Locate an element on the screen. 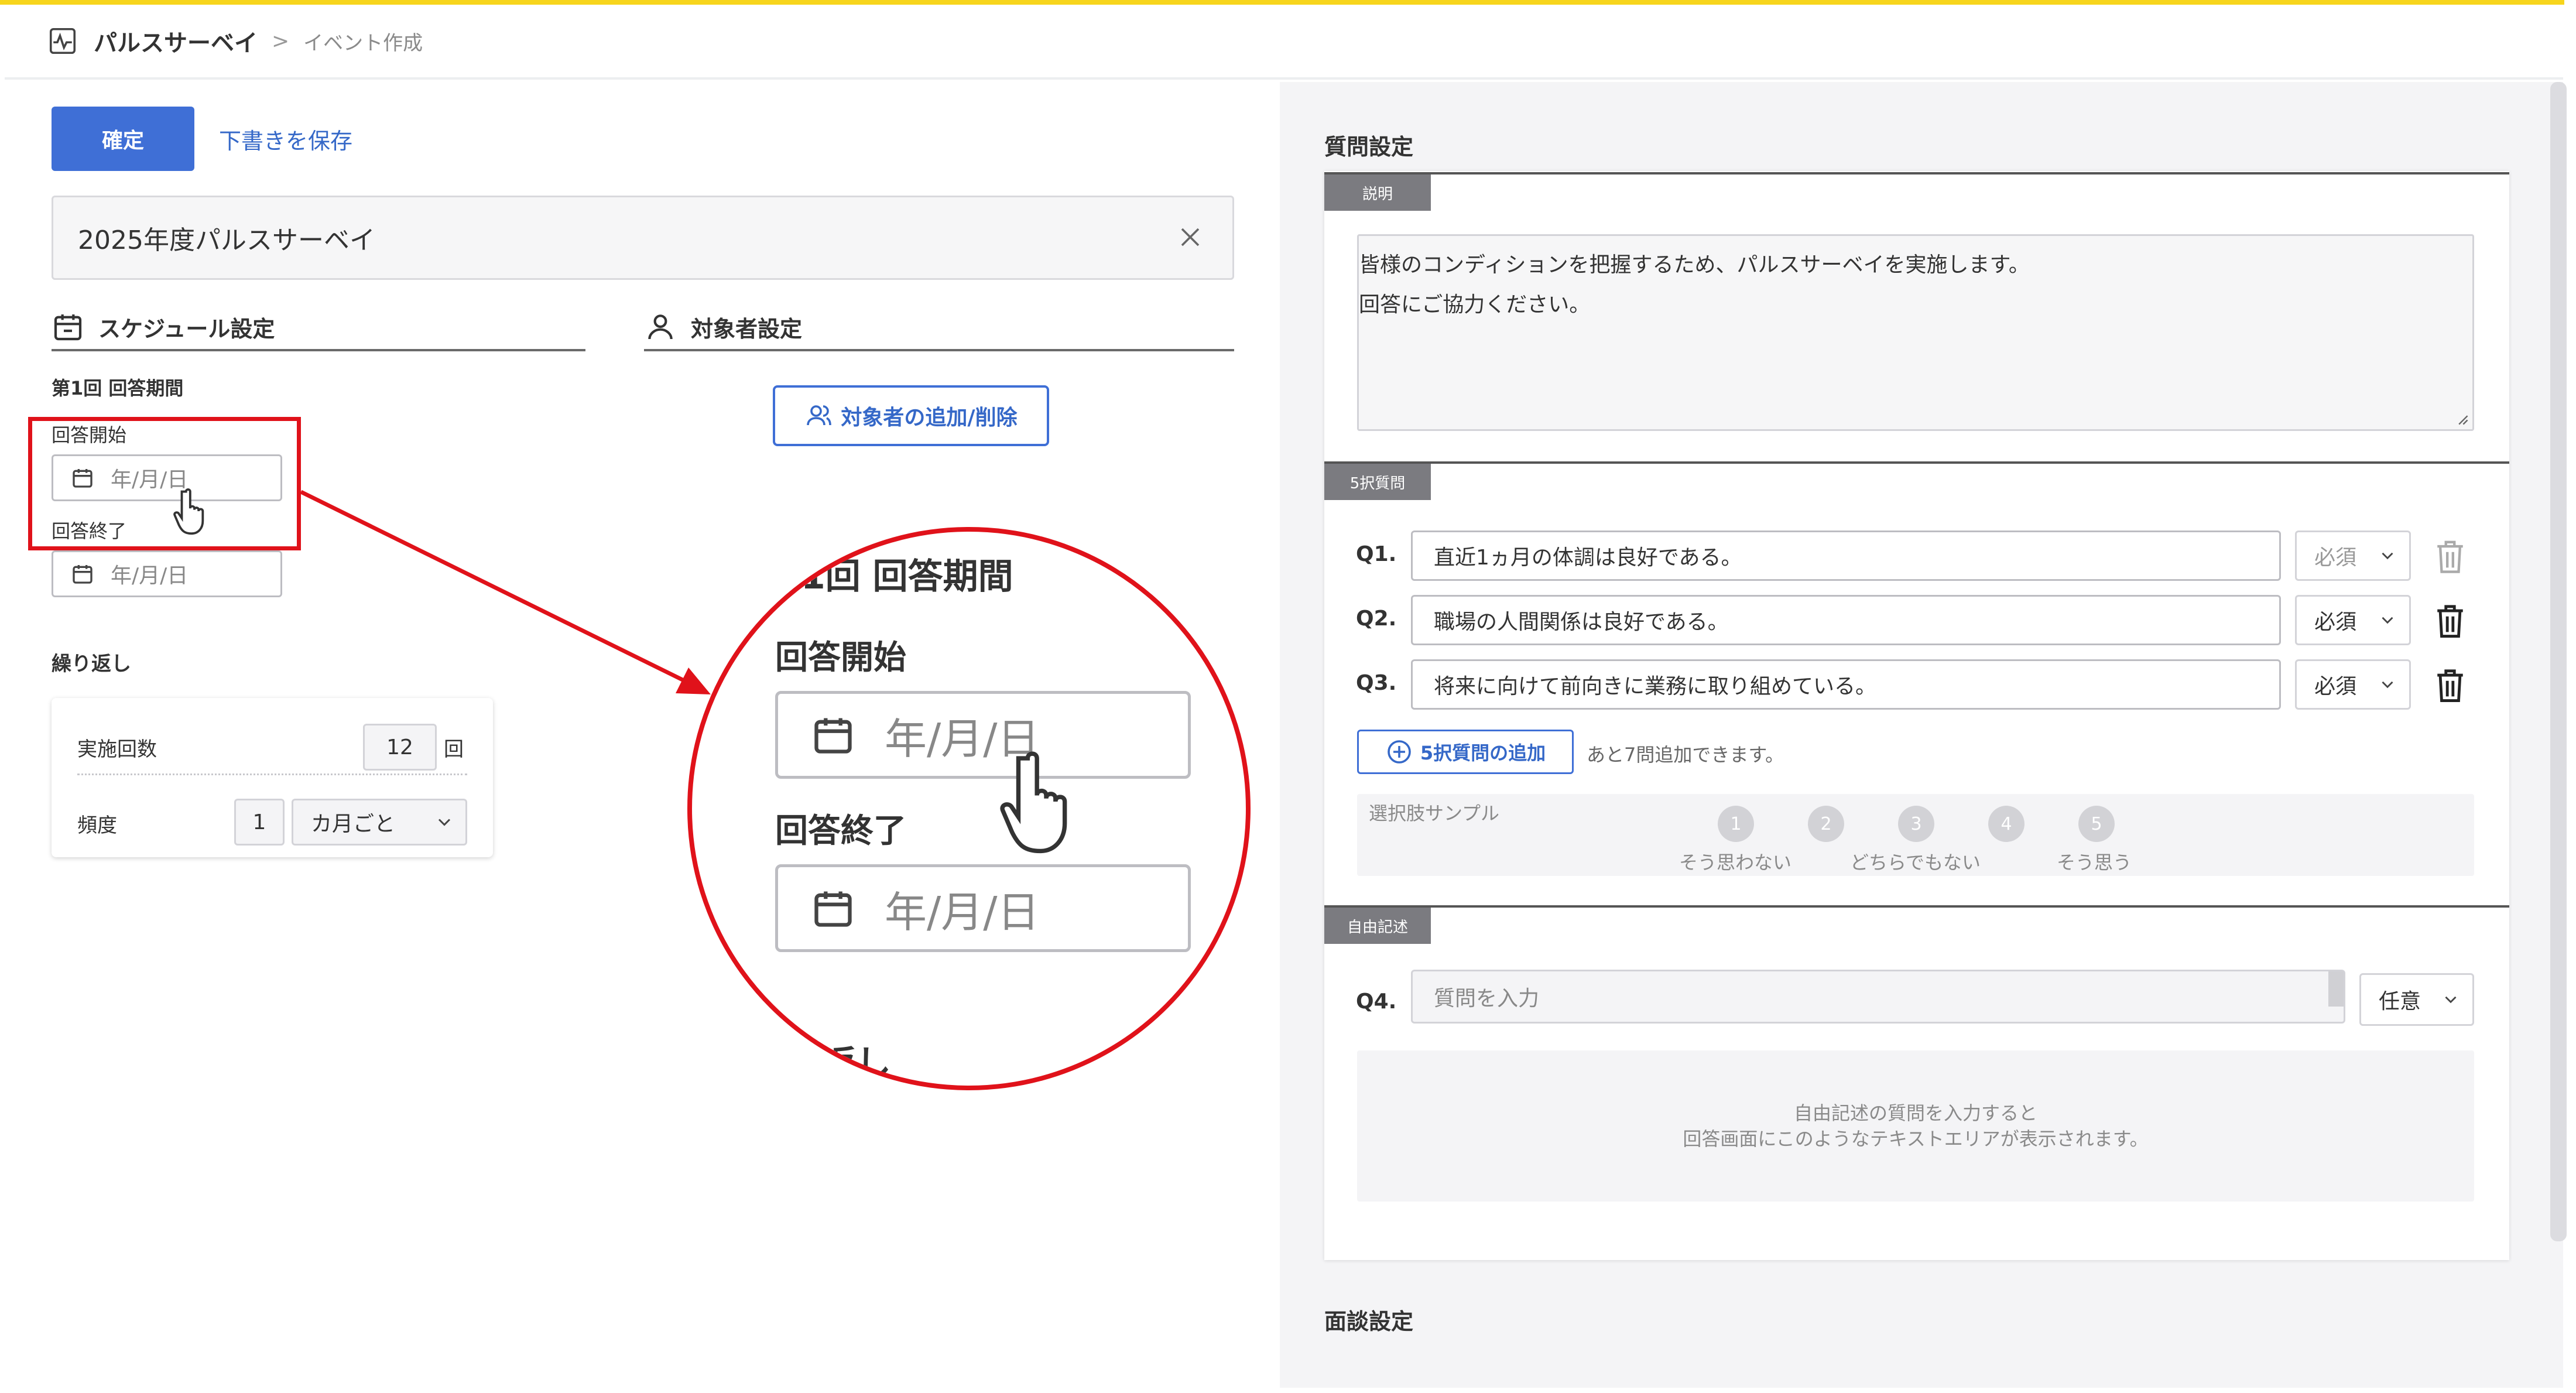 The height and width of the screenshot is (1393, 2576). target-section-header: 対象者設定 is located at coordinates (939, 327).